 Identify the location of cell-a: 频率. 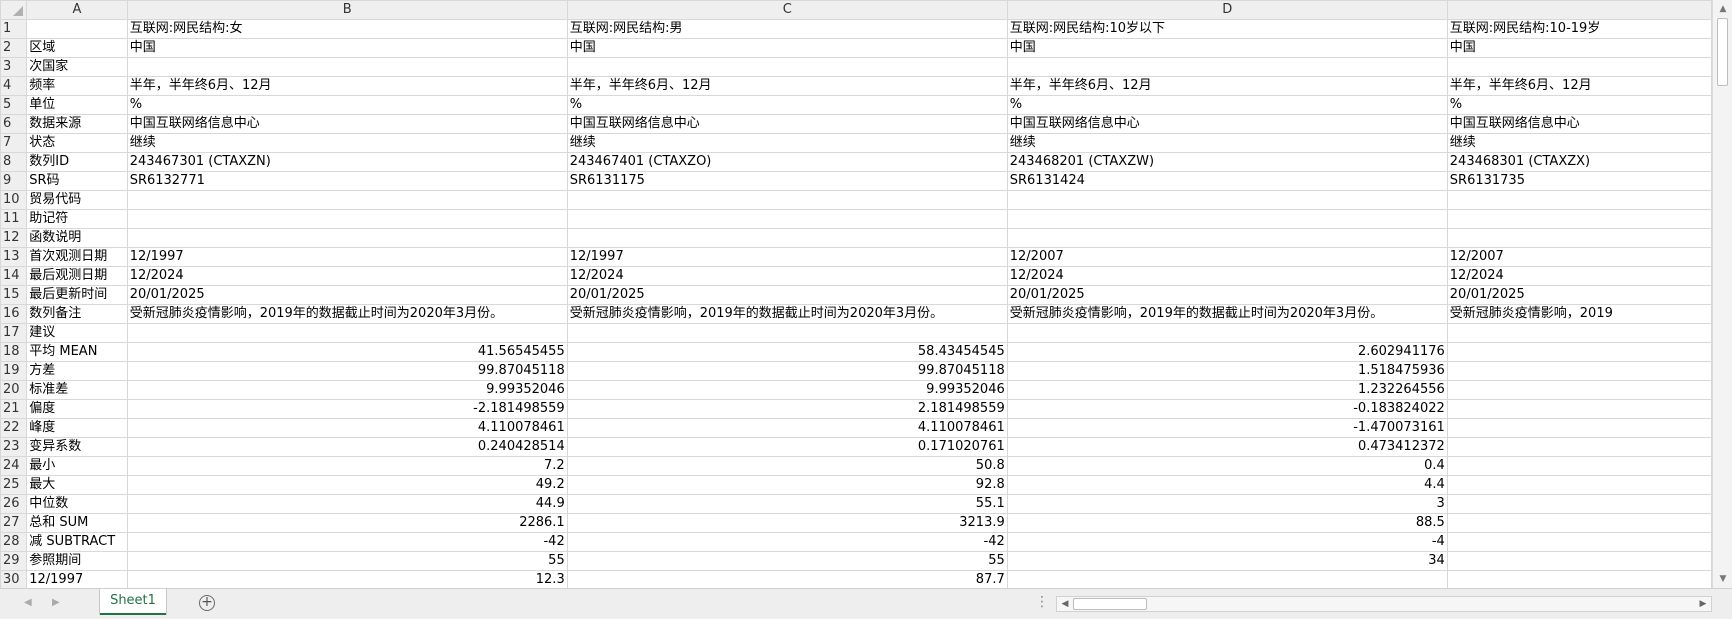
(77, 86).